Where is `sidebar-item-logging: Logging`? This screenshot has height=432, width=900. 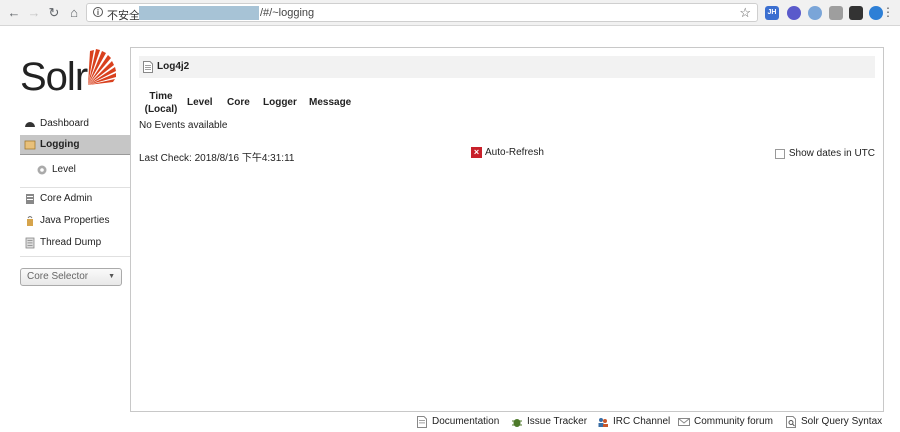 sidebar-item-logging: Logging is located at coordinates (75, 145).